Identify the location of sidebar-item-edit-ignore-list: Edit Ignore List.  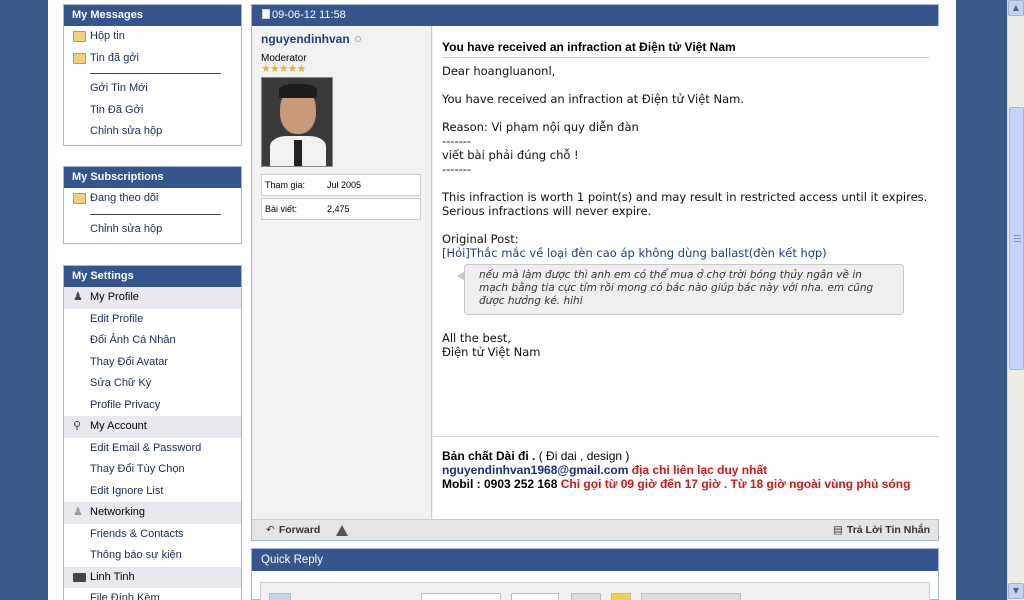
(152, 492).